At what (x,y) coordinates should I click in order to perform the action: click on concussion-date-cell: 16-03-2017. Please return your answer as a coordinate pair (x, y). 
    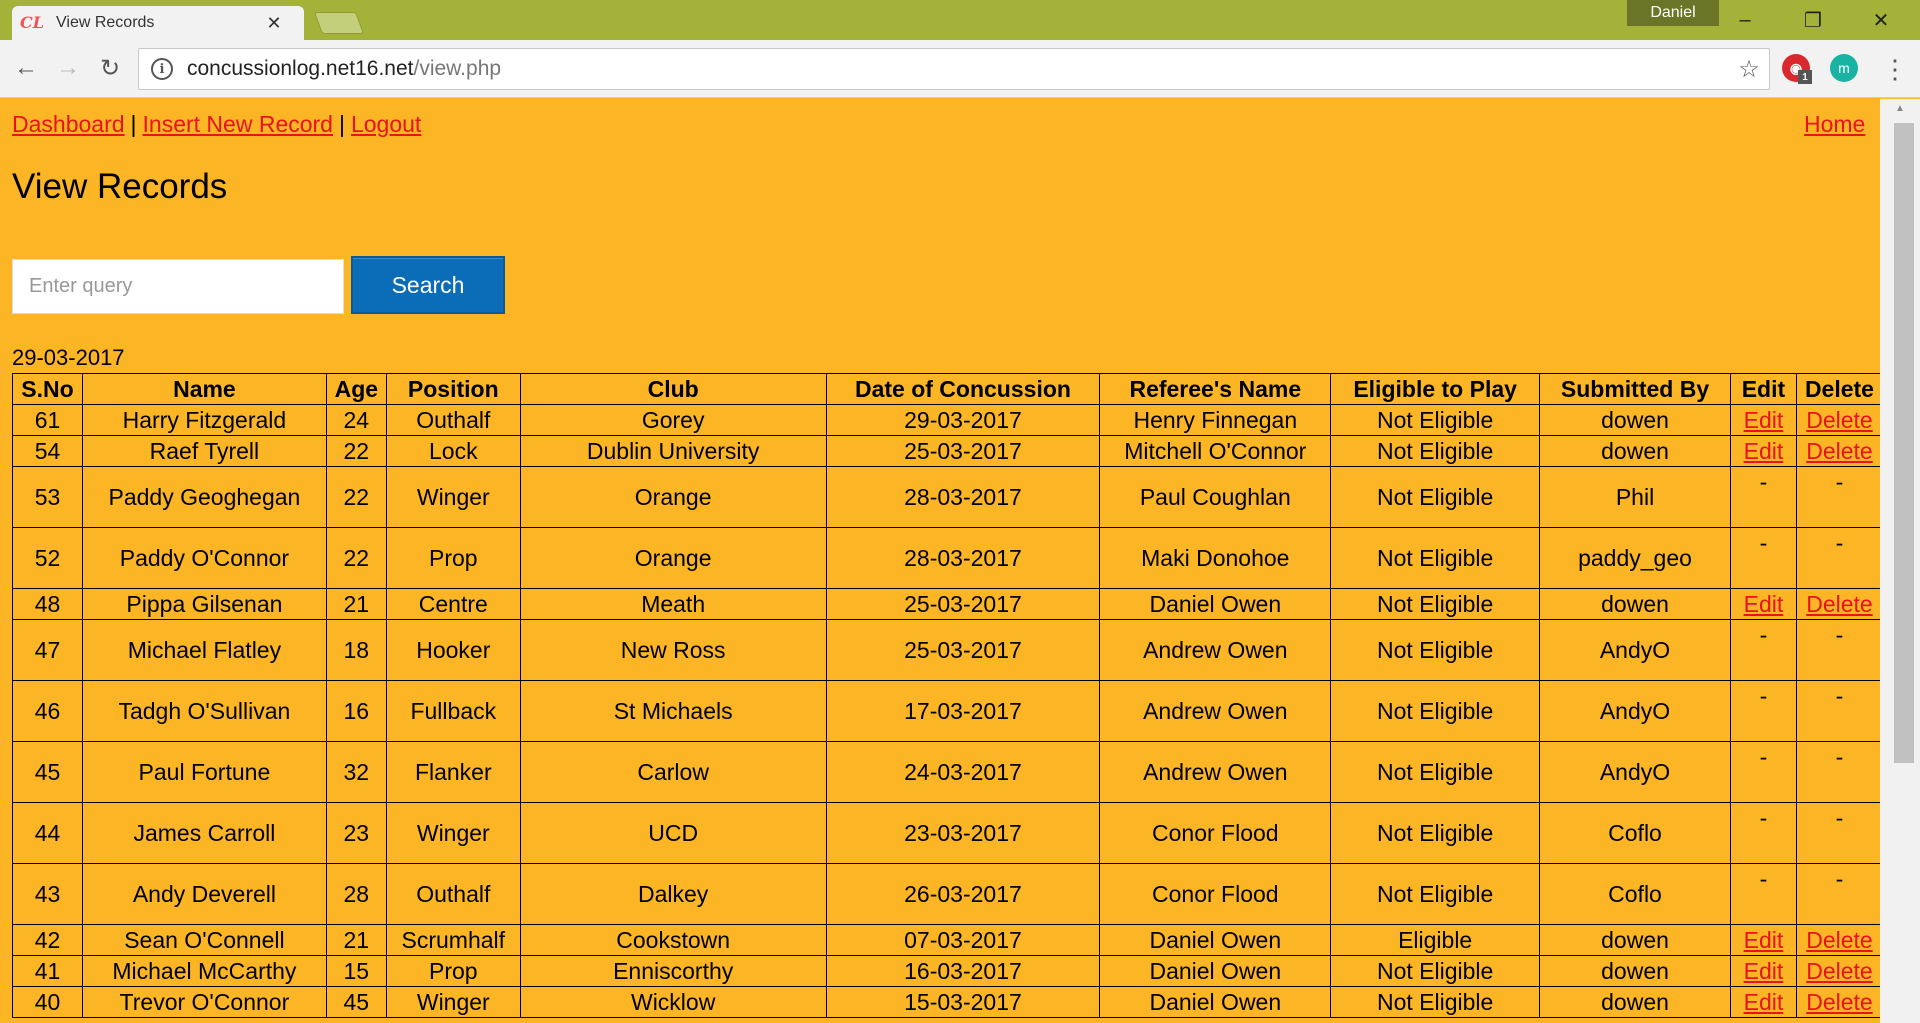
    Looking at the image, I should click on (963, 971).